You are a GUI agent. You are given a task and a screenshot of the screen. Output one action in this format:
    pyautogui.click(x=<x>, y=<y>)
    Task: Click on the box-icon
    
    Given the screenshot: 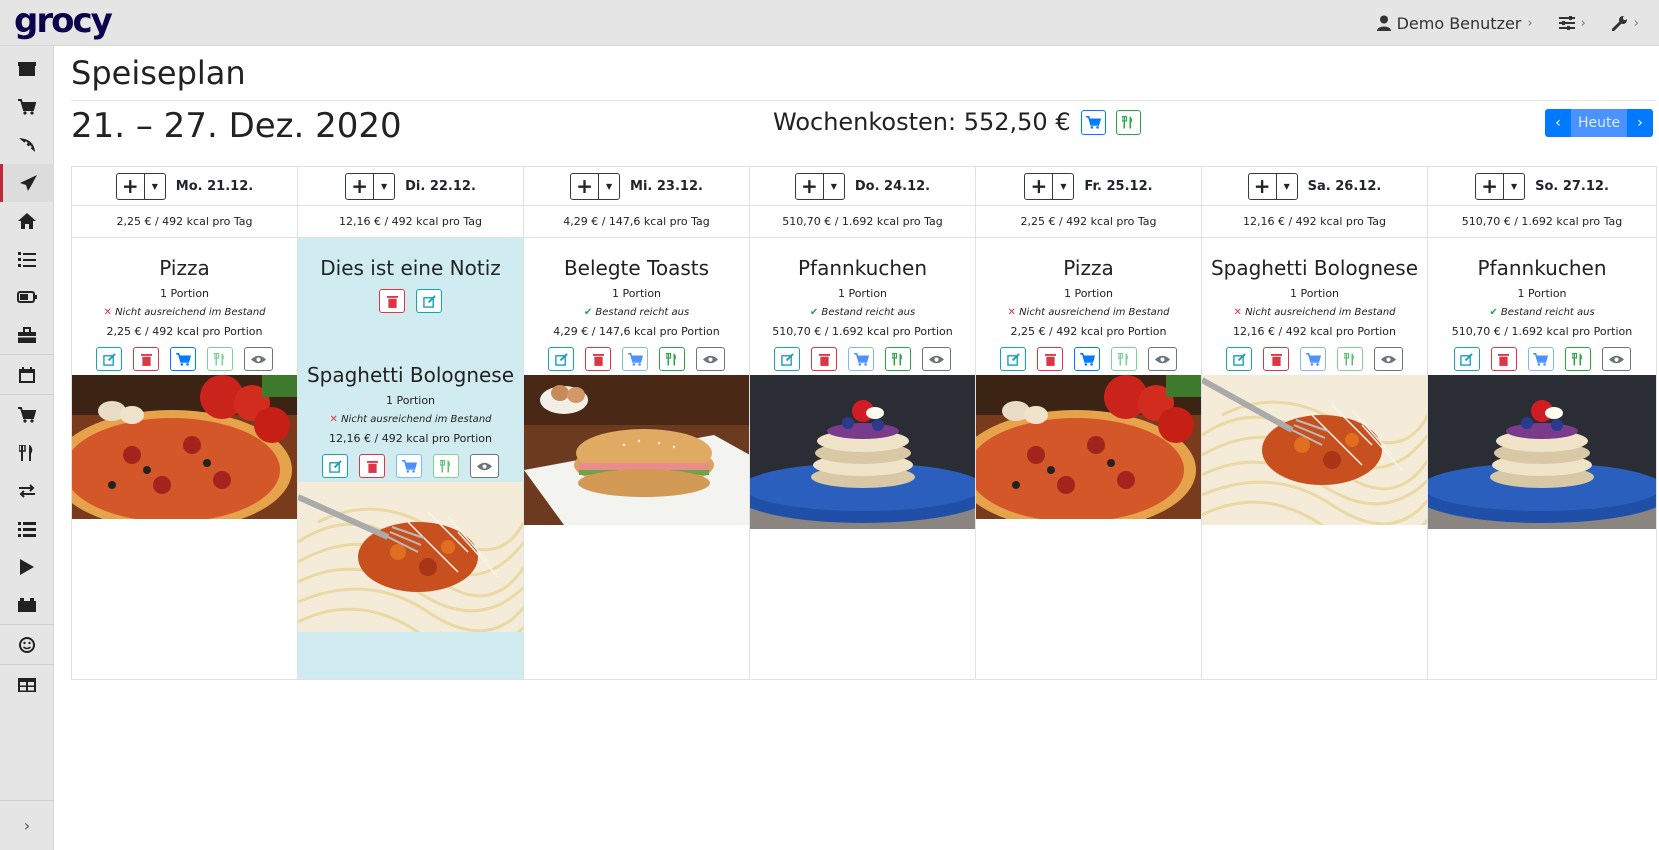 What is the action you would take?
    pyautogui.click(x=27, y=69)
    